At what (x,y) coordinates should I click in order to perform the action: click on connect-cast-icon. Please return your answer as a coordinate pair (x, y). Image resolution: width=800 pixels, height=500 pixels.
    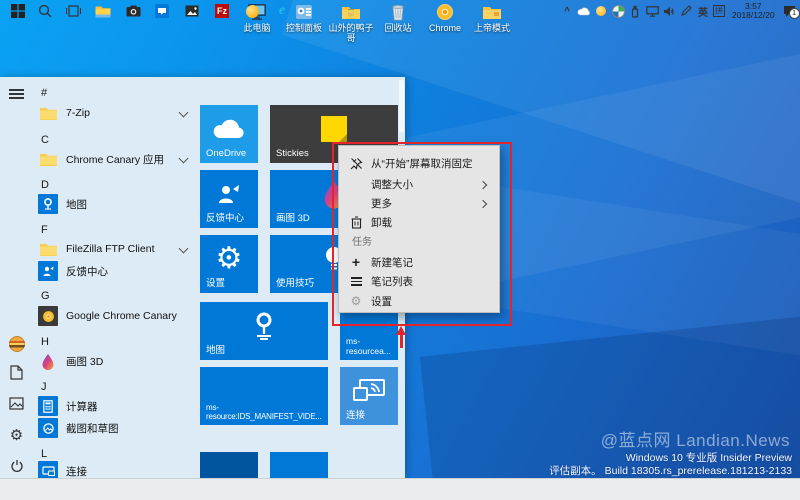
    Looking at the image, I should click on (369, 390).